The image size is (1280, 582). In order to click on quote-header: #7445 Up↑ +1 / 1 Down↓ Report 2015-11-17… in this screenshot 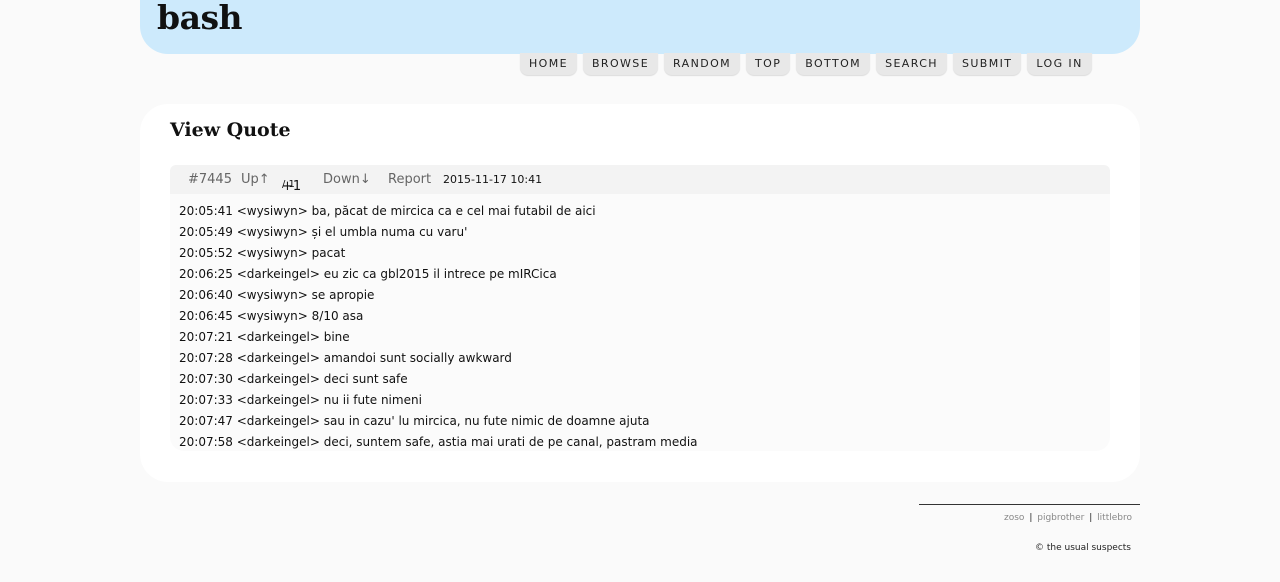, I will do `click(640, 179)`.